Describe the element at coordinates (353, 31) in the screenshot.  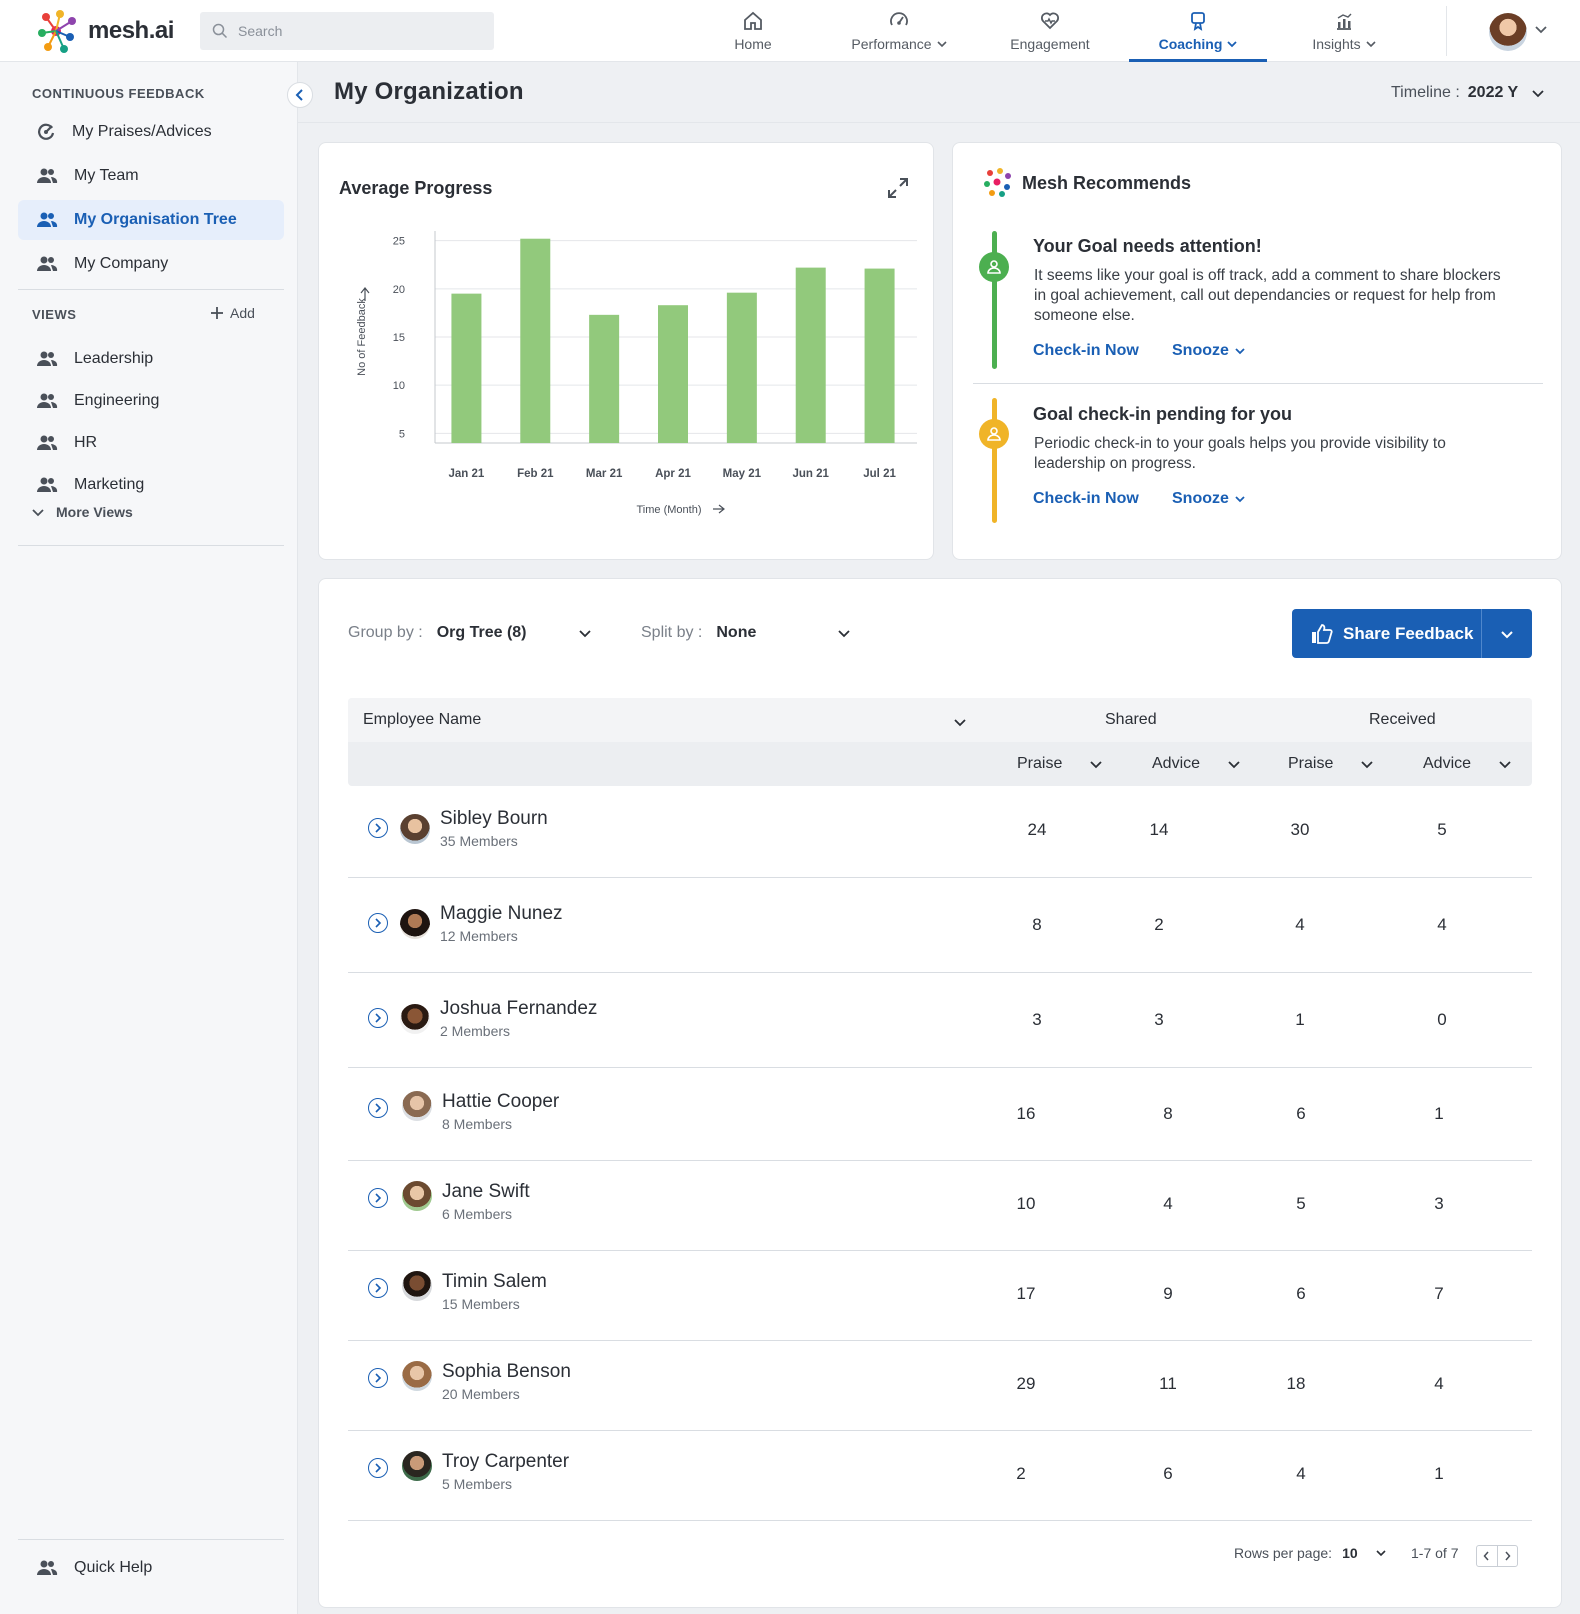
I see `search-input` at that location.